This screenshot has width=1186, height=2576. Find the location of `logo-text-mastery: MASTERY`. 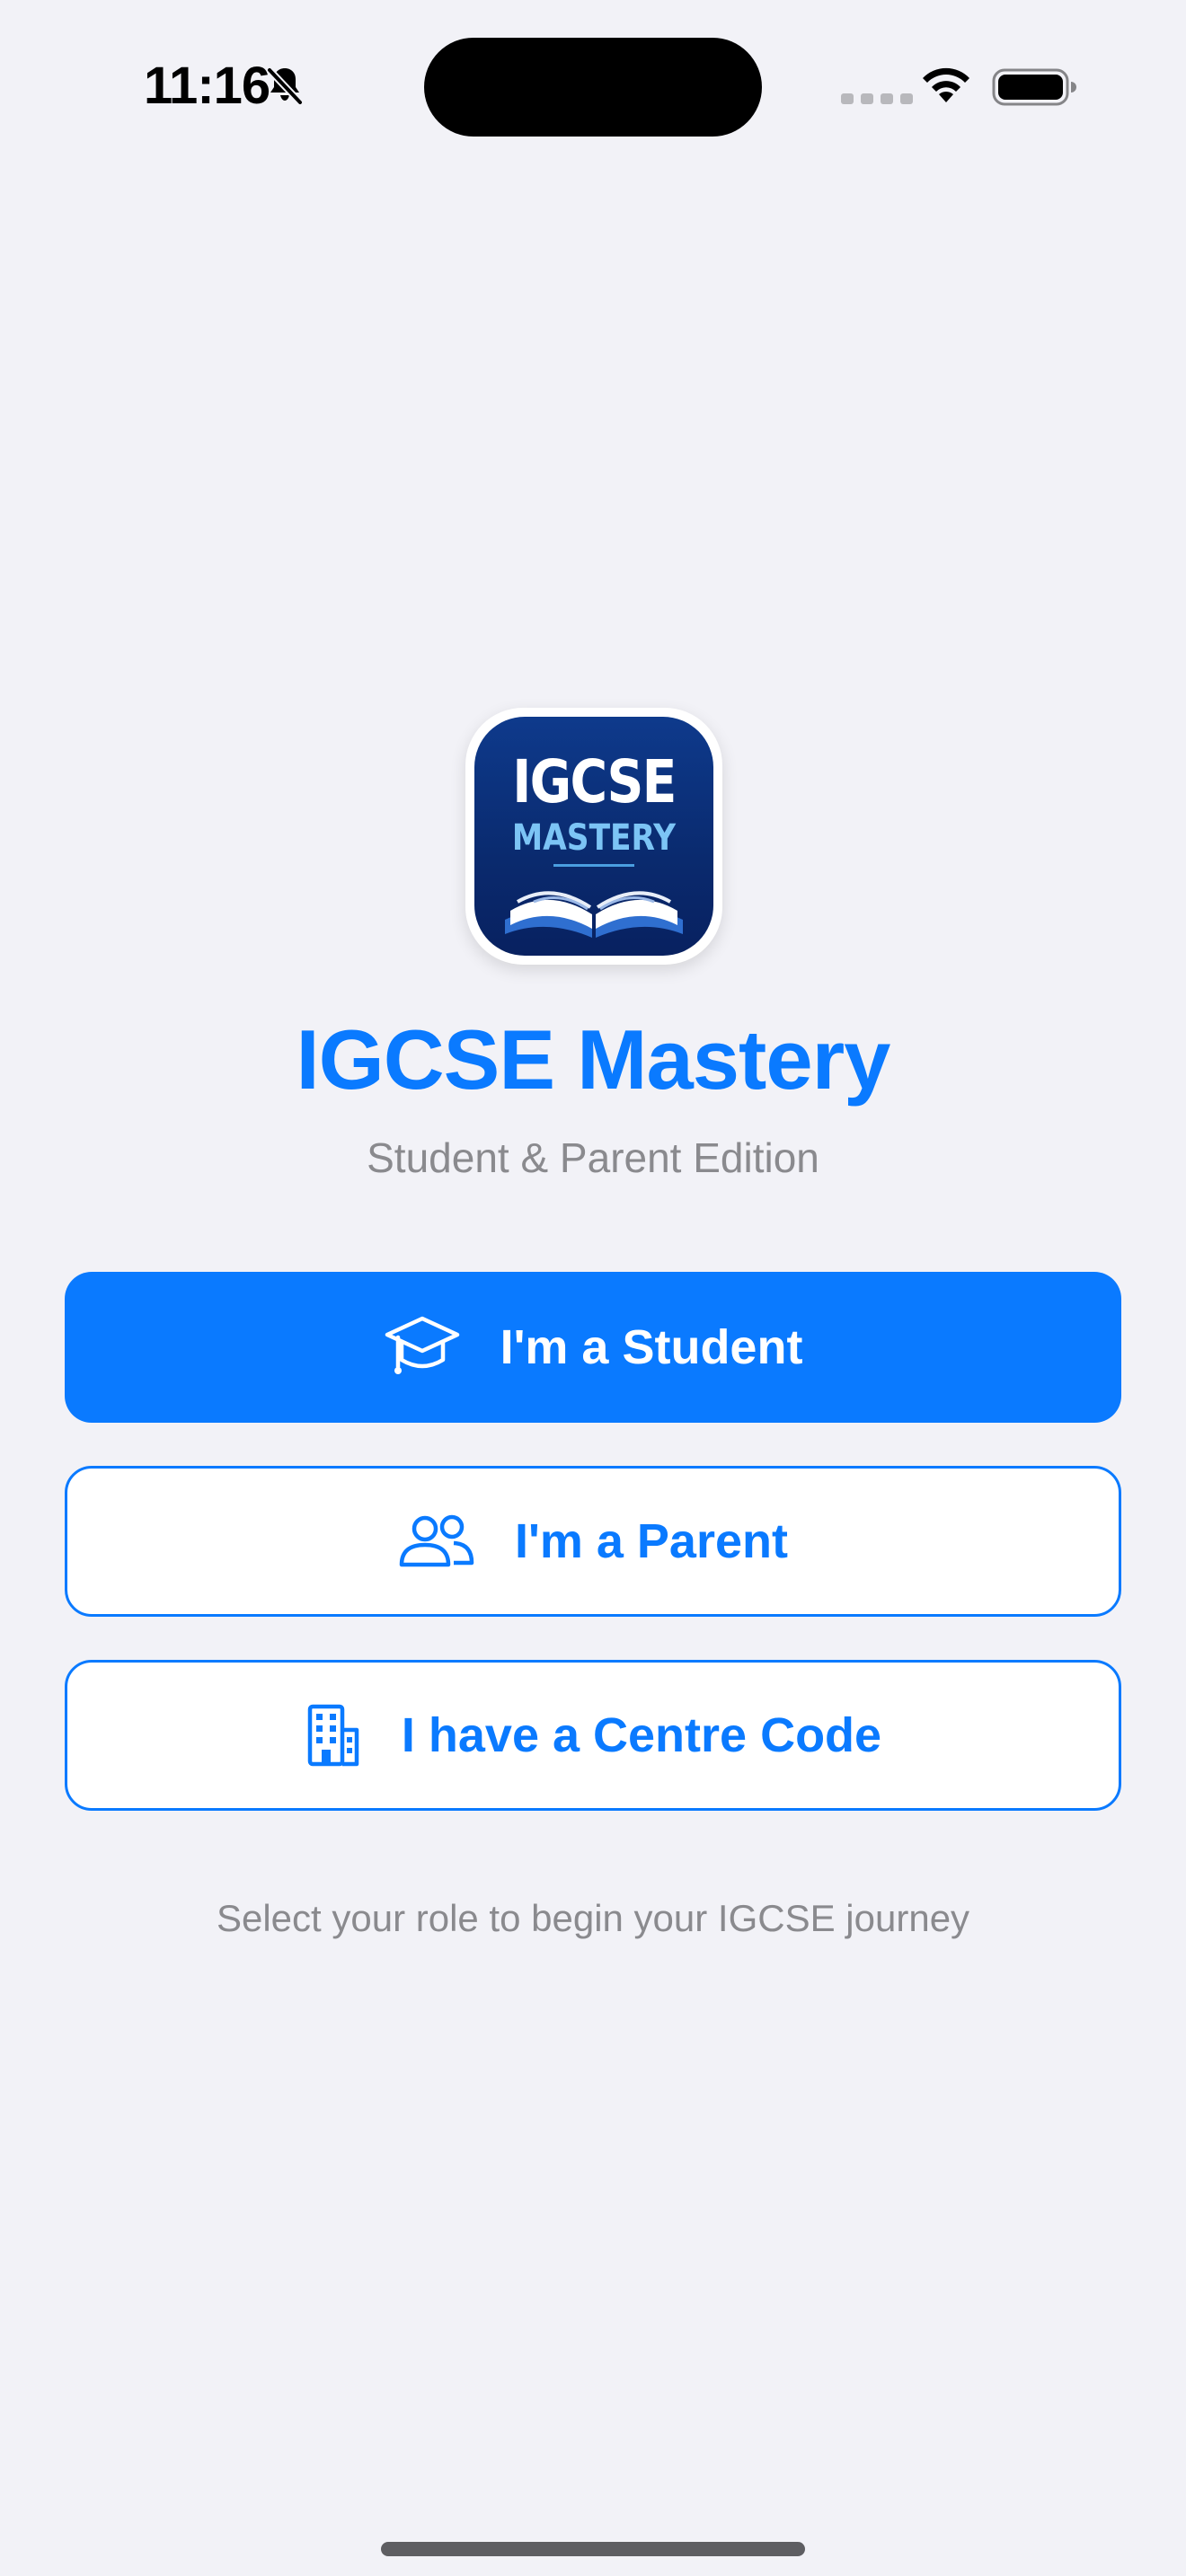

logo-text-mastery: MASTERY is located at coordinates (594, 838).